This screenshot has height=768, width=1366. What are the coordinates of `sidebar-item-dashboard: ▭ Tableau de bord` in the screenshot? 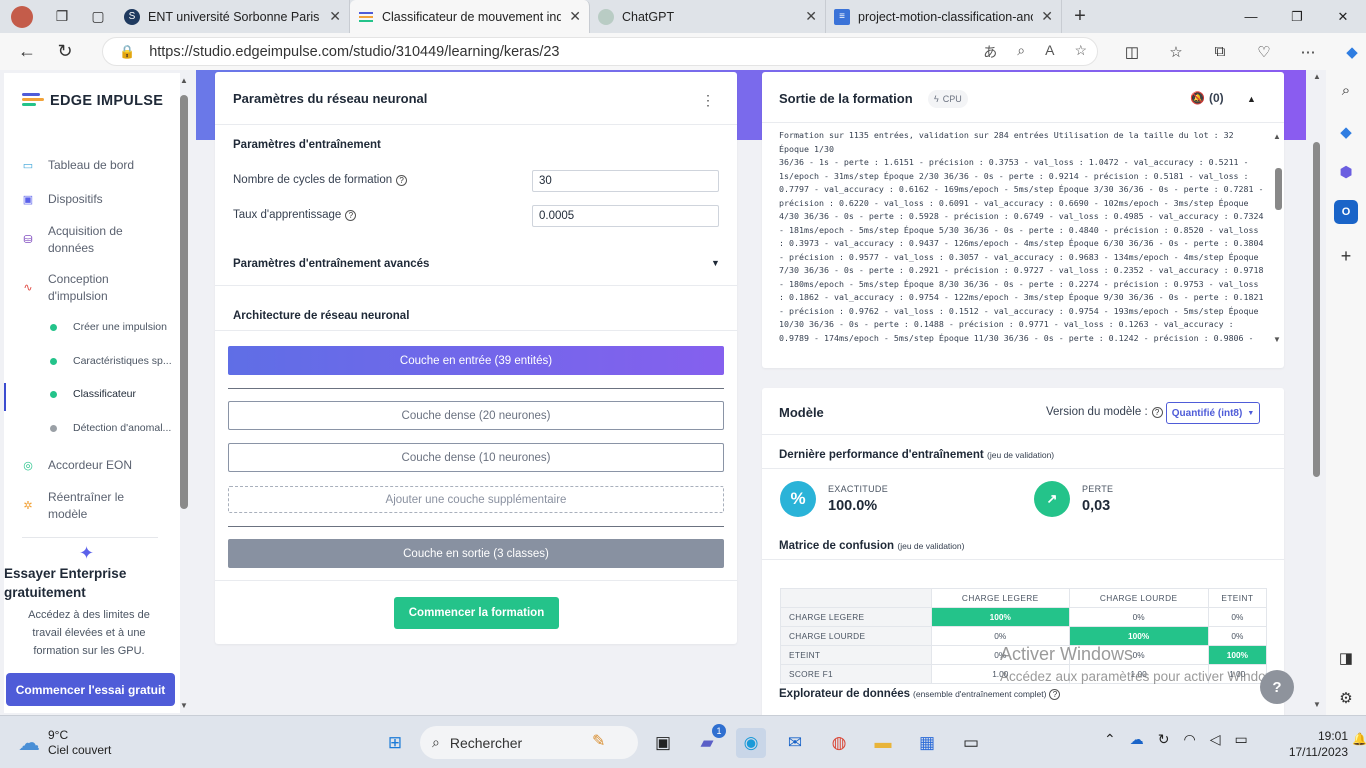 It's located at (77, 165).